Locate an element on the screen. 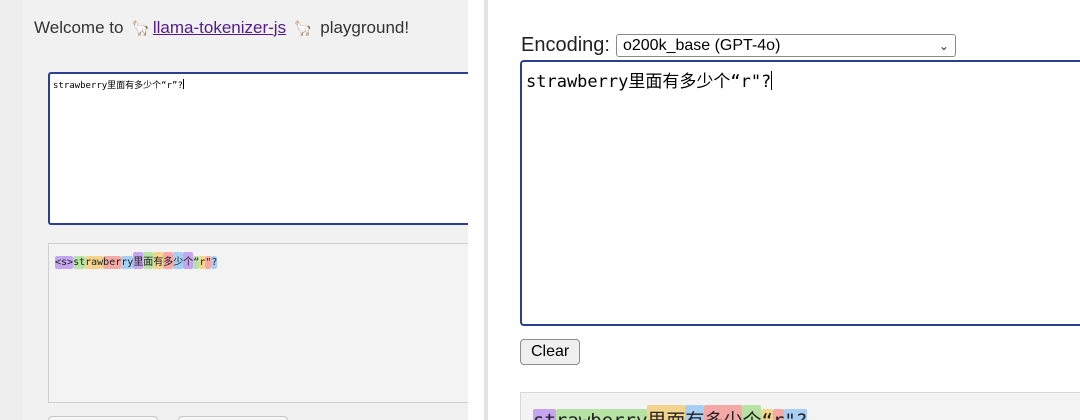 The image size is (1080, 420). token-chip: 少 is located at coordinates (178, 260).